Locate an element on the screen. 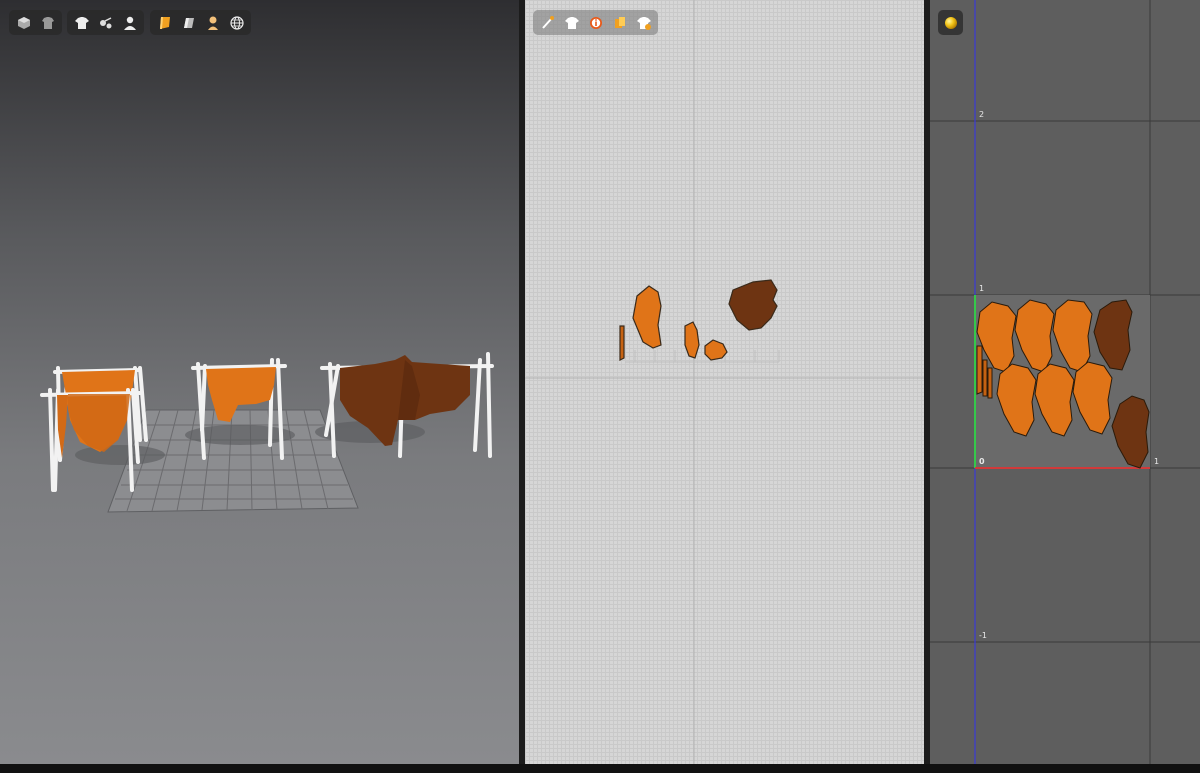 Image resolution: width=1200 pixels, height=773 pixels. uv-axis-label-1-horizontal: 1 is located at coordinates (1157, 461).